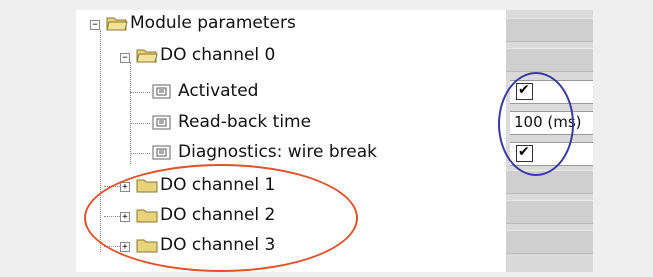 This screenshot has height=277, width=653. Describe the element at coordinates (536, 124) in the screenshot. I see `blue-highlight-ellipse` at that location.